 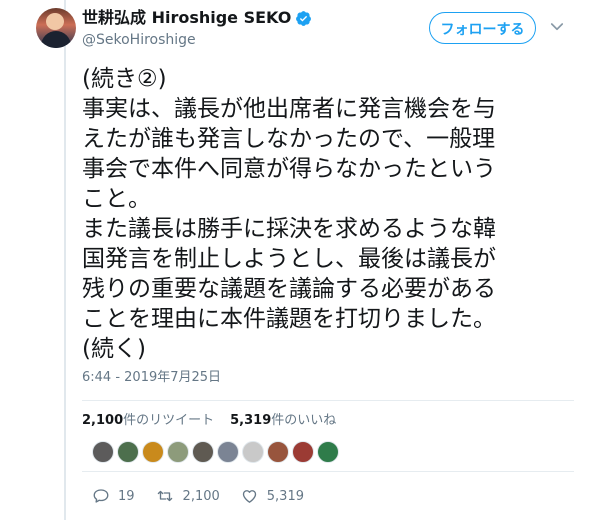 I want to click on like-stat: 5,319件のいいね, so click(x=283, y=421).